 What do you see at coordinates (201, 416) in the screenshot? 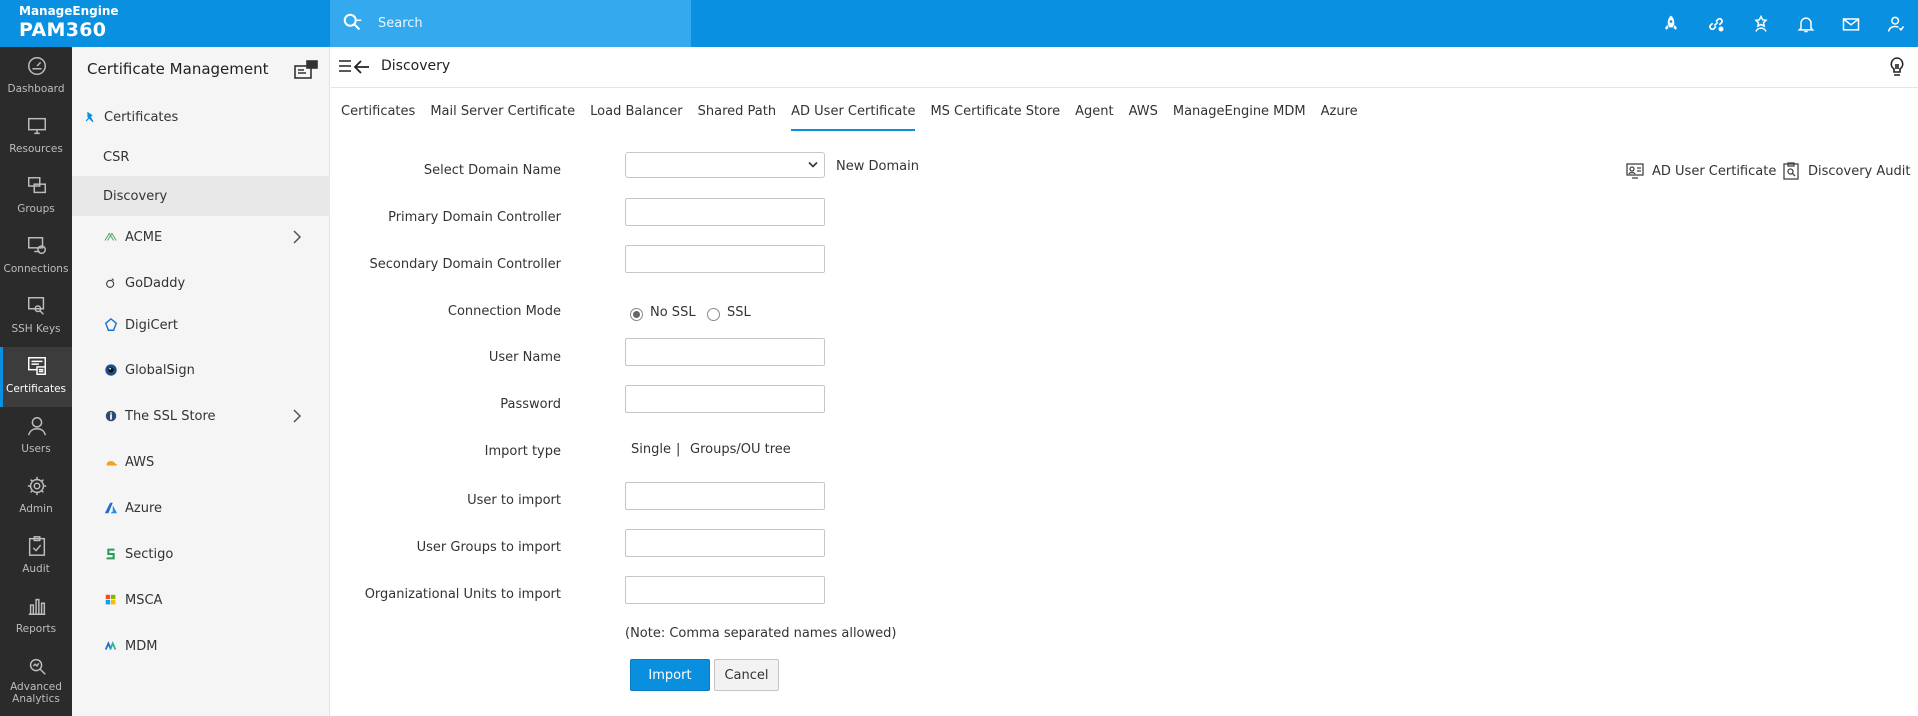
I see `sidebar-item-ssl-store: The SSL Store` at bounding box center [201, 416].